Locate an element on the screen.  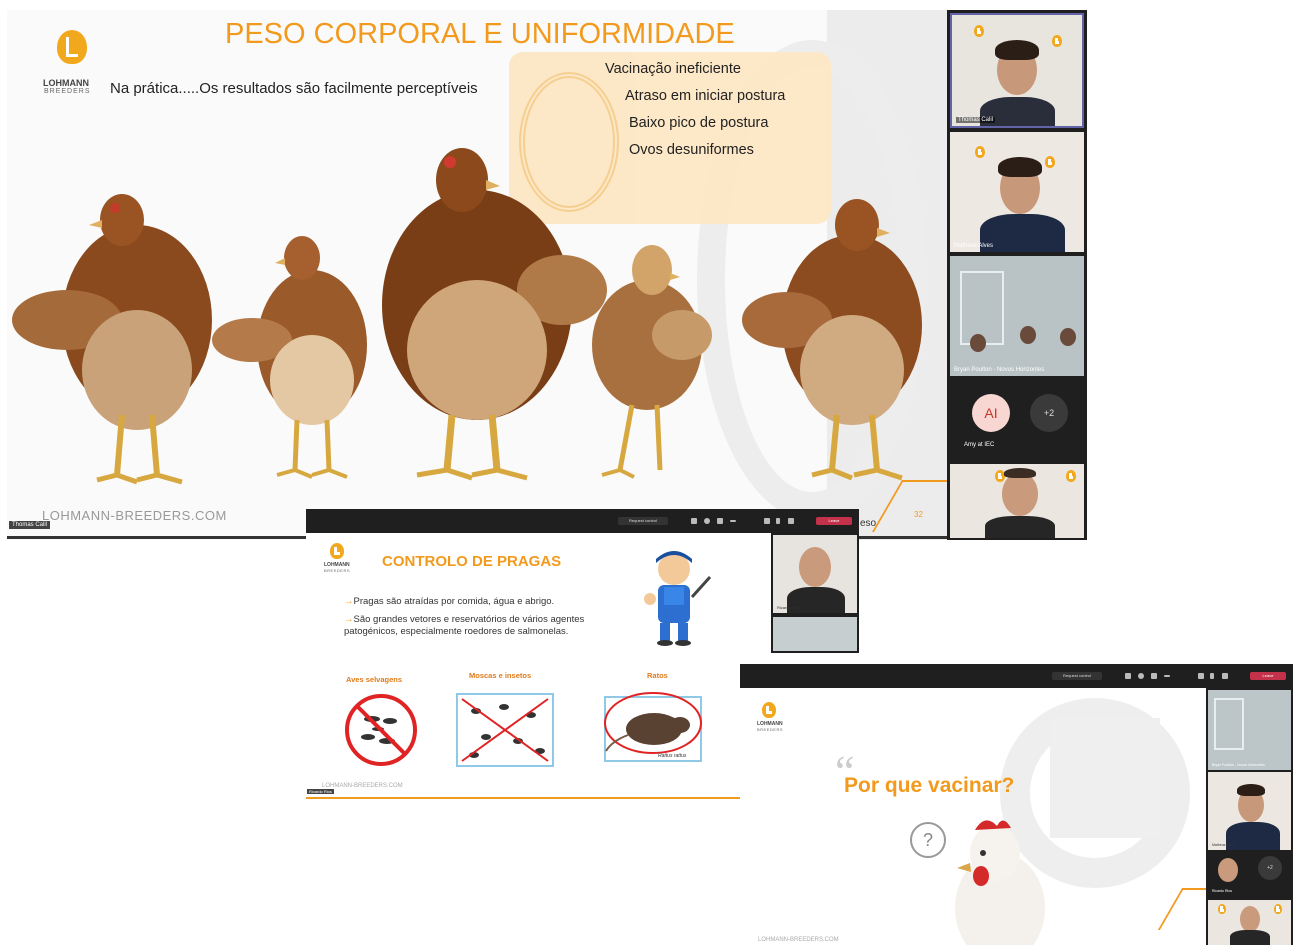
info-bullet-4: Ovos desuniformes is located at coordinates (691, 150).